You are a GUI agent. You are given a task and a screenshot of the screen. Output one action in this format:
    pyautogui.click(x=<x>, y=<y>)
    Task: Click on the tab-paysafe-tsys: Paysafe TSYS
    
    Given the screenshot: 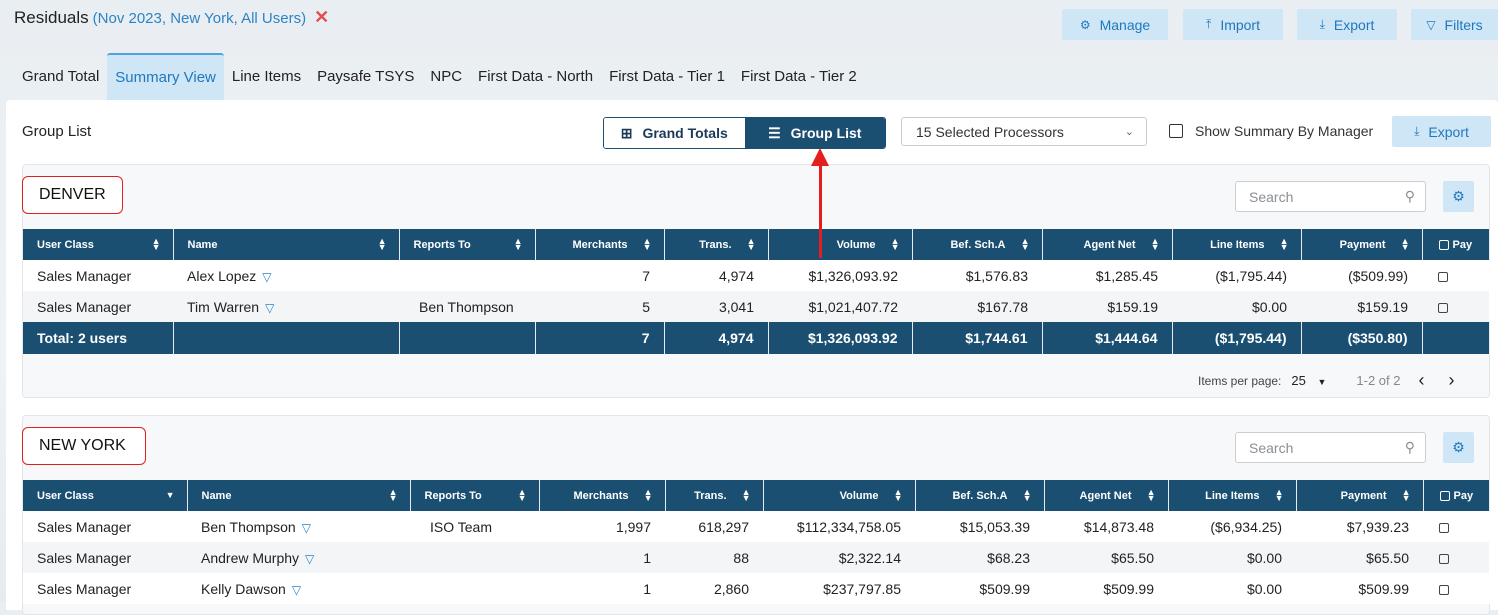 What is the action you would take?
    pyautogui.click(x=365, y=76)
    